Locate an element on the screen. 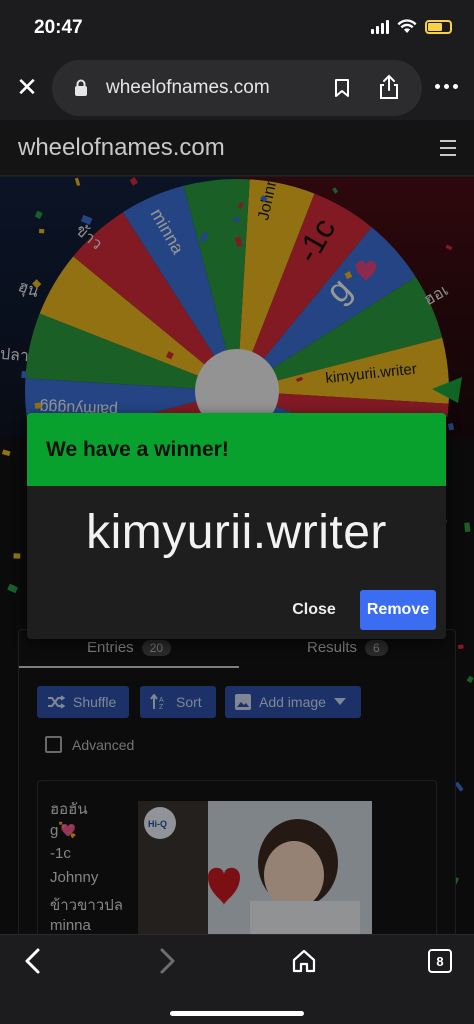 The width and height of the screenshot is (474, 1024). address-bar: wheelofnames.com is located at coordinates (237, 88).